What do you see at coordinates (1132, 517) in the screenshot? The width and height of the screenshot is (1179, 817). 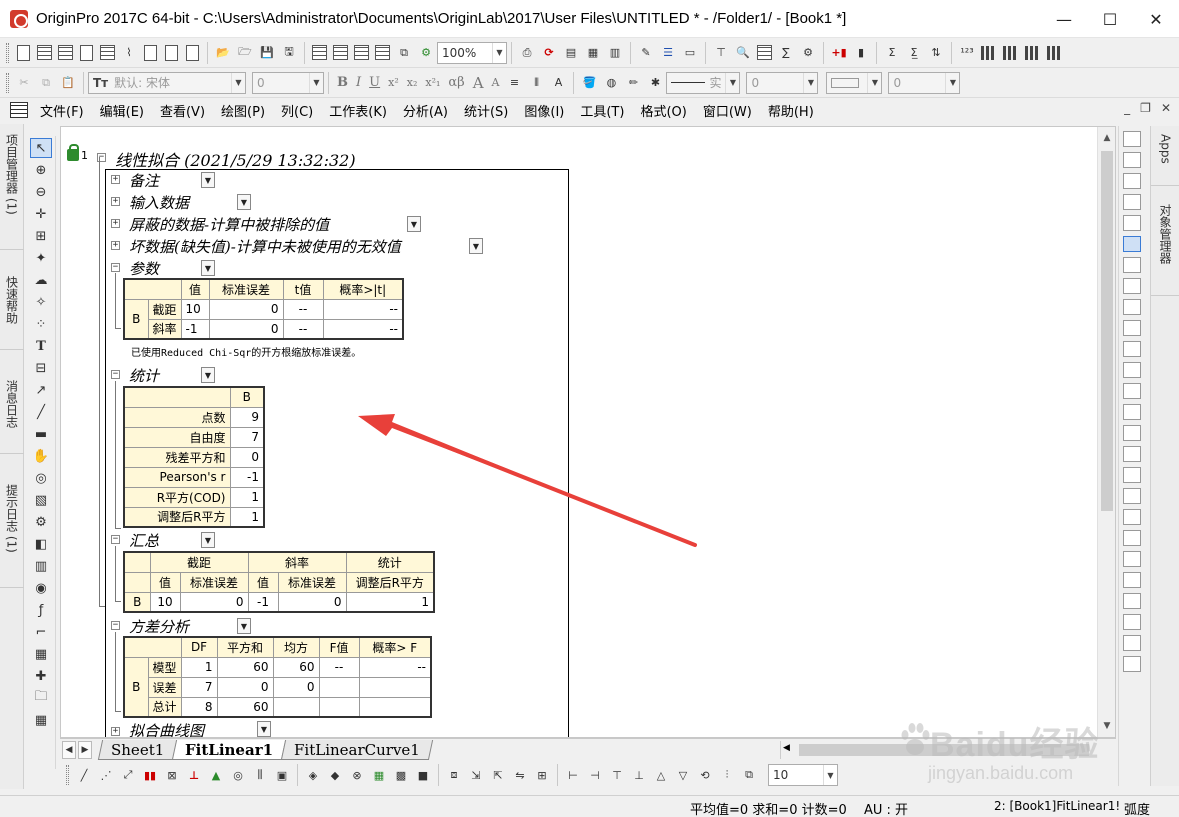 I see `stack-3-icon` at bounding box center [1132, 517].